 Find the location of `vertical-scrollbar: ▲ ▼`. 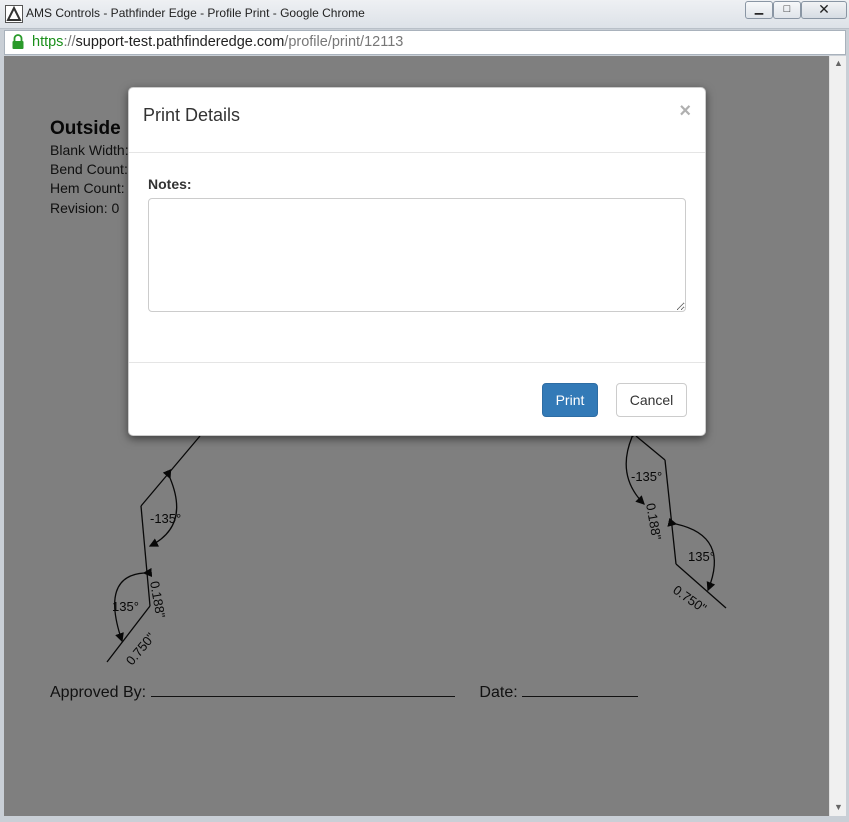

vertical-scrollbar: ▲ ▼ is located at coordinates (837, 436).